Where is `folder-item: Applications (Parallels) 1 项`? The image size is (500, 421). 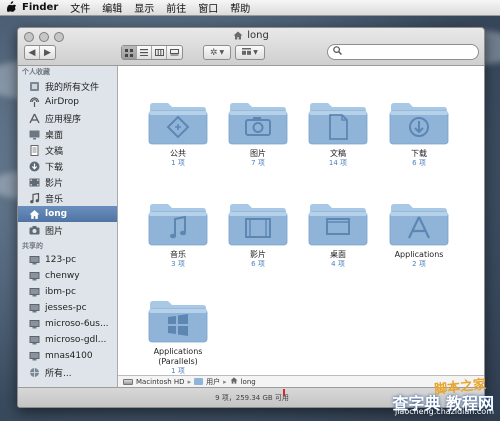
folder-item: Applications (Parallels) 1 项 is located at coordinates (178, 337).